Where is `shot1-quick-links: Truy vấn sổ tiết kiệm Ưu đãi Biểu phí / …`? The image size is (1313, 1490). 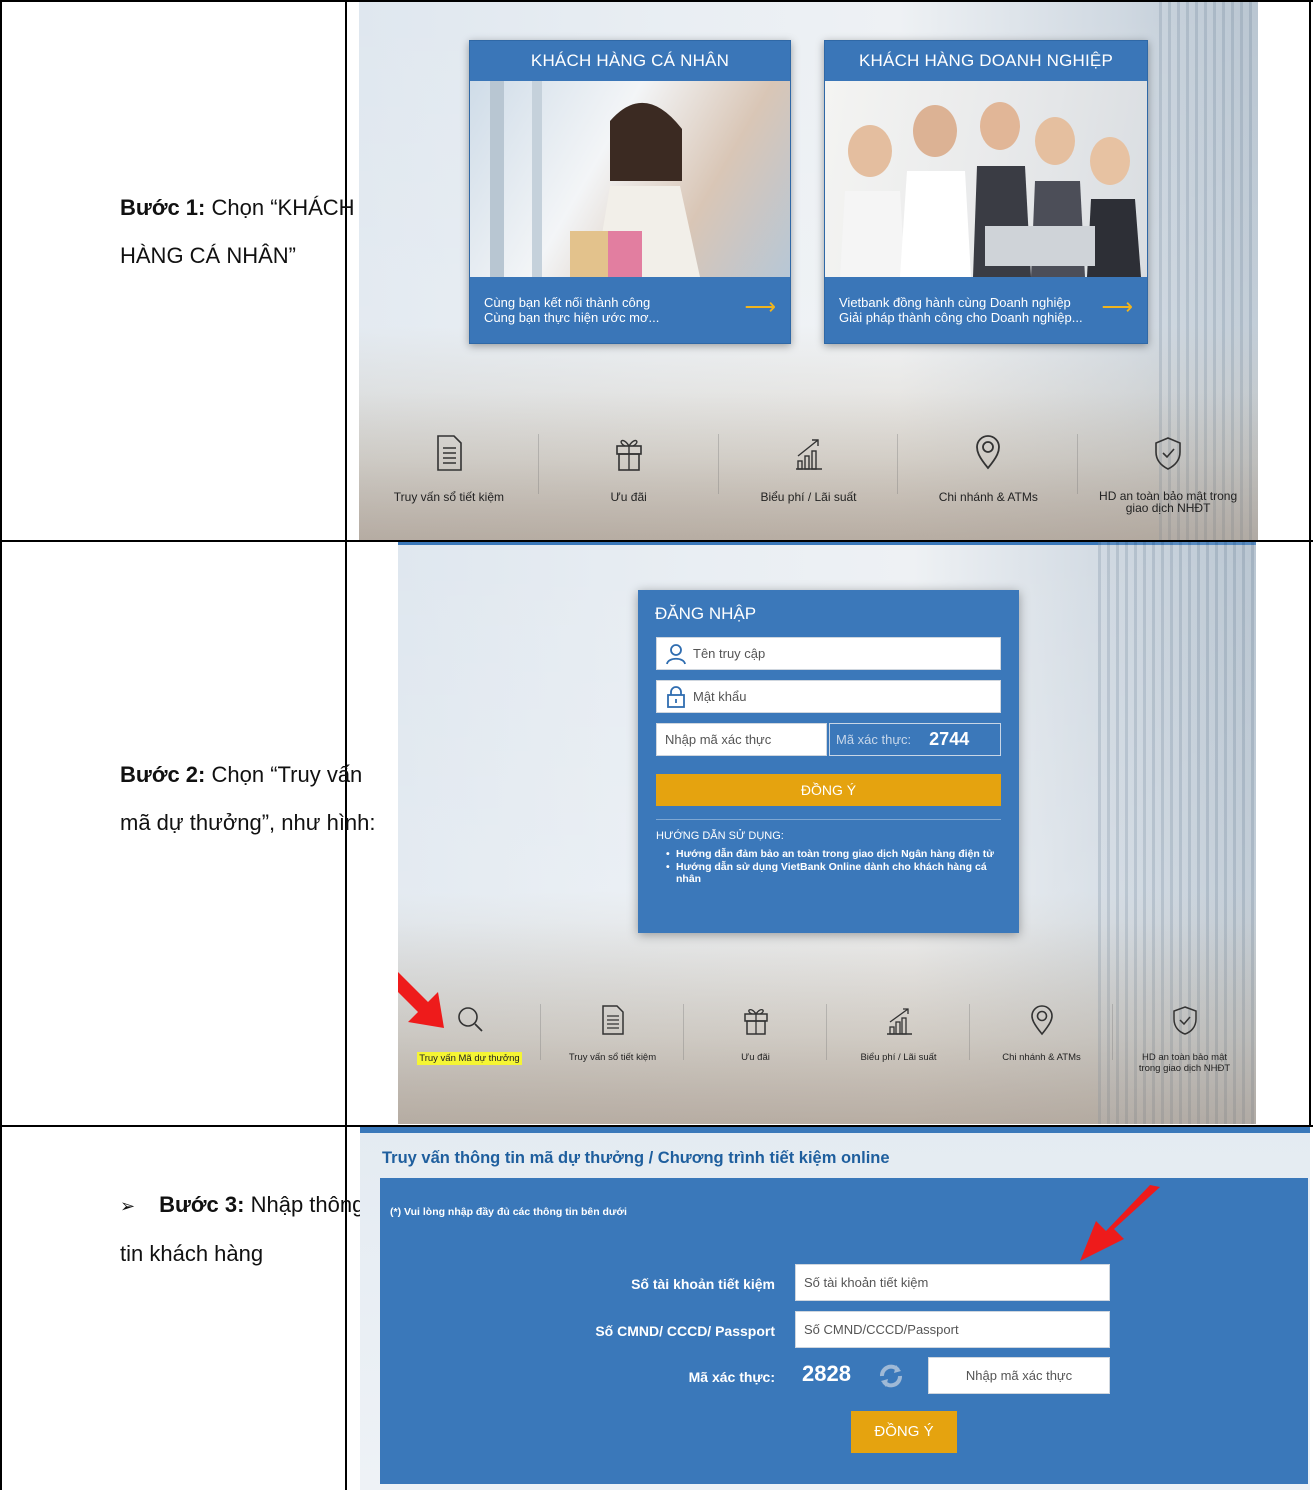
shot1-quick-links: Truy vấn sổ tiết kiệm Ưu đãi Biểu phí / … is located at coordinates (808, 484).